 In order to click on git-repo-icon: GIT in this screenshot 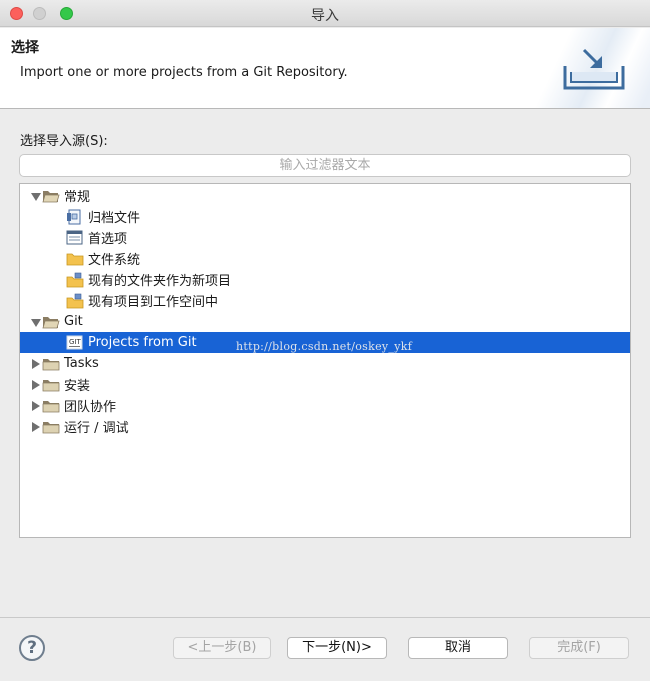, I will do `click(75, 343)`.